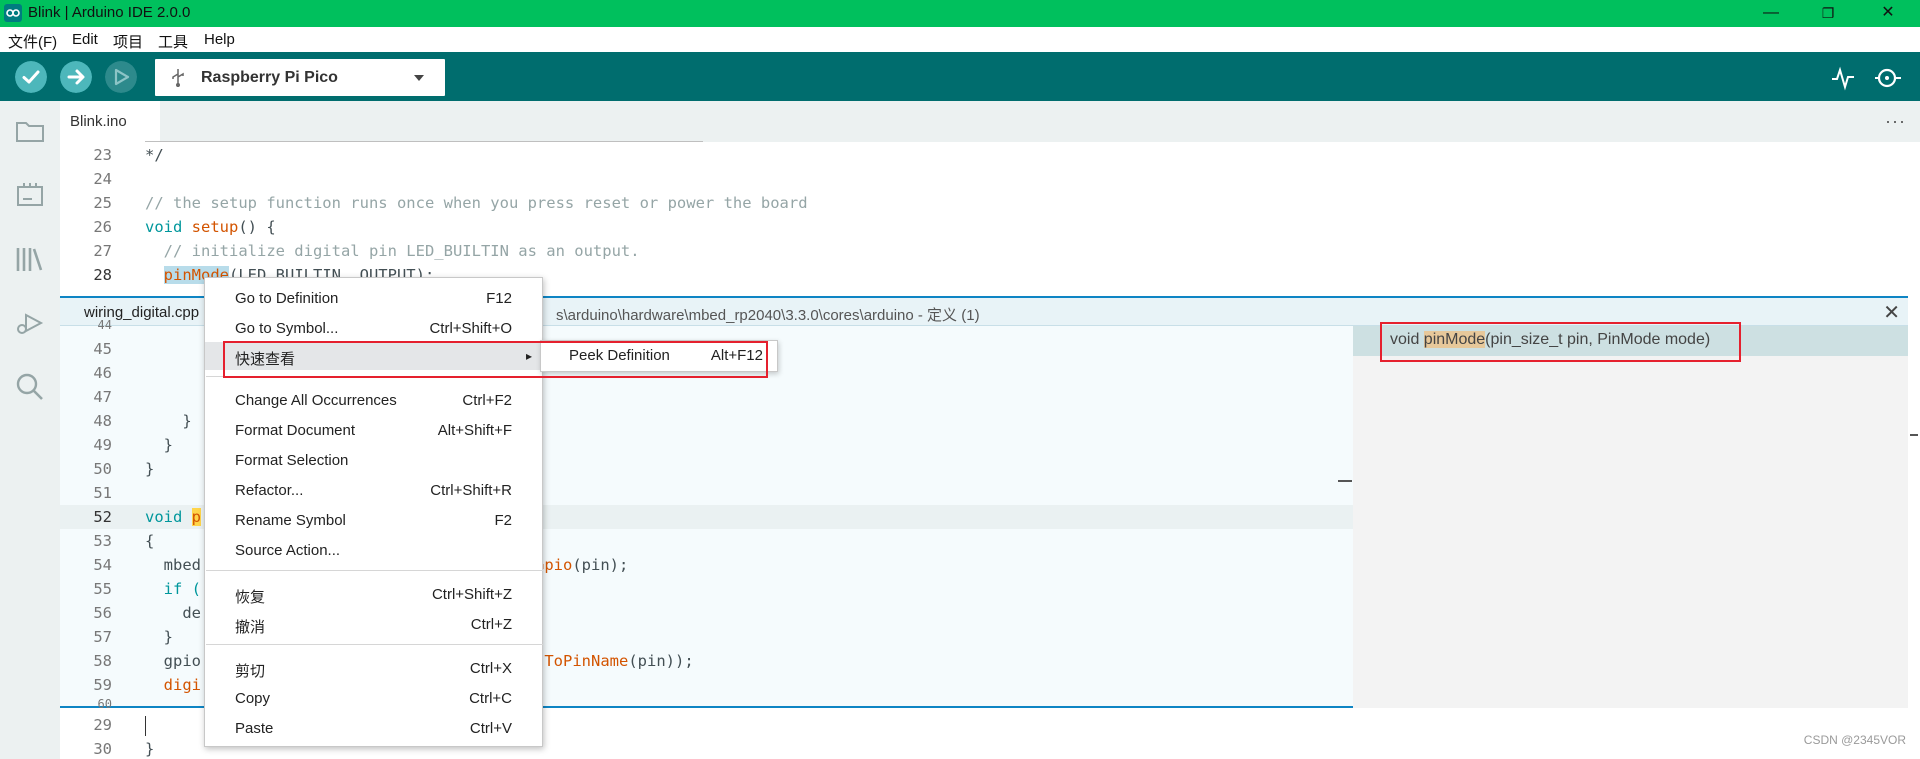 This screenshot has height=759, width=1920. Describe the element at coordinates (76, 77) in the screenshot. I see `upload-button` at that location.